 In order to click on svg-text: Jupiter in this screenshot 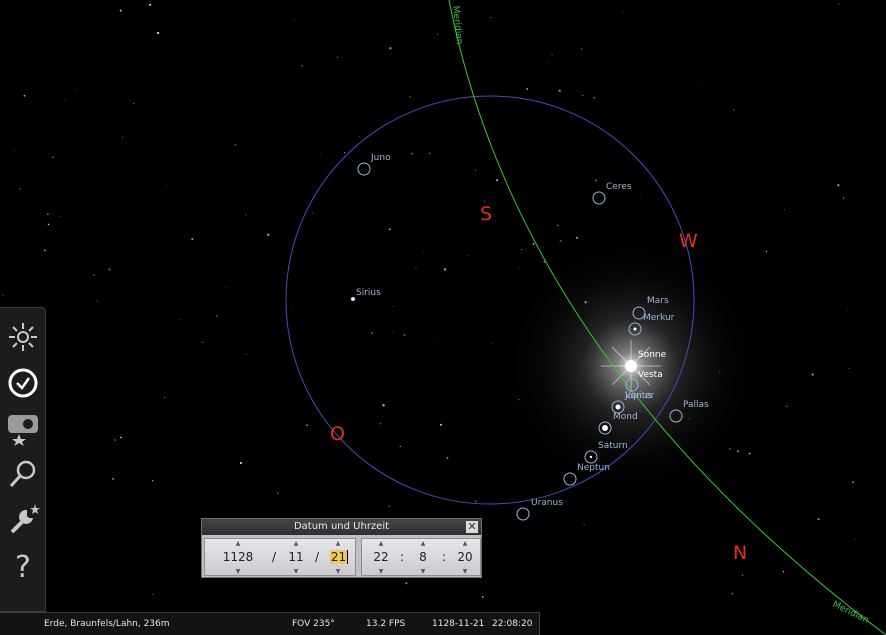, I will do `click(639, 396)`.